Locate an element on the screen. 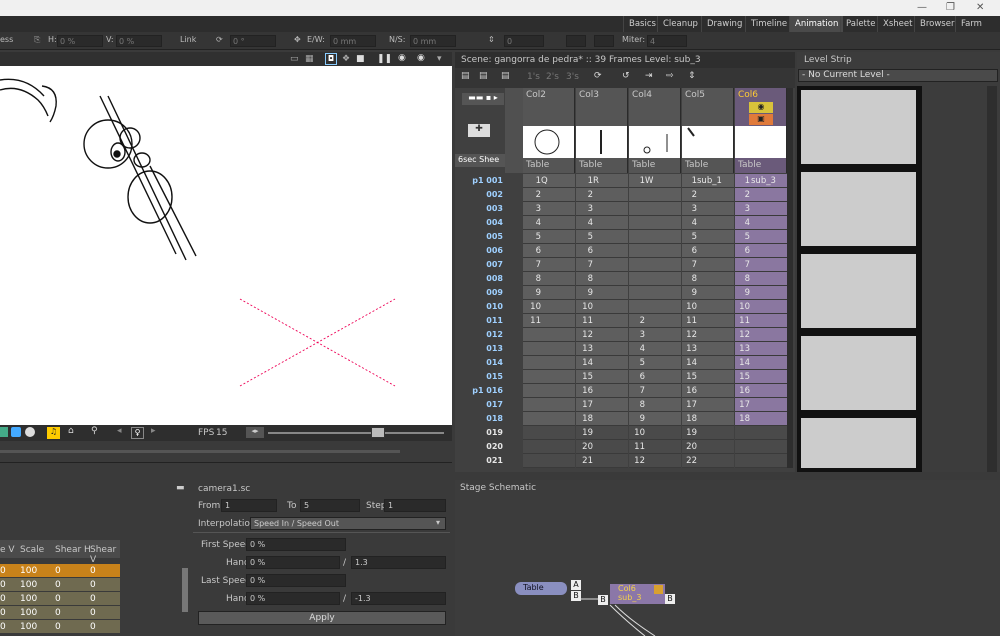 The width and height of the screenshot is (1000, 636). xsheet-menu-icon: ▬▬ ▪ ▸ is located at coordinates (483, 99).